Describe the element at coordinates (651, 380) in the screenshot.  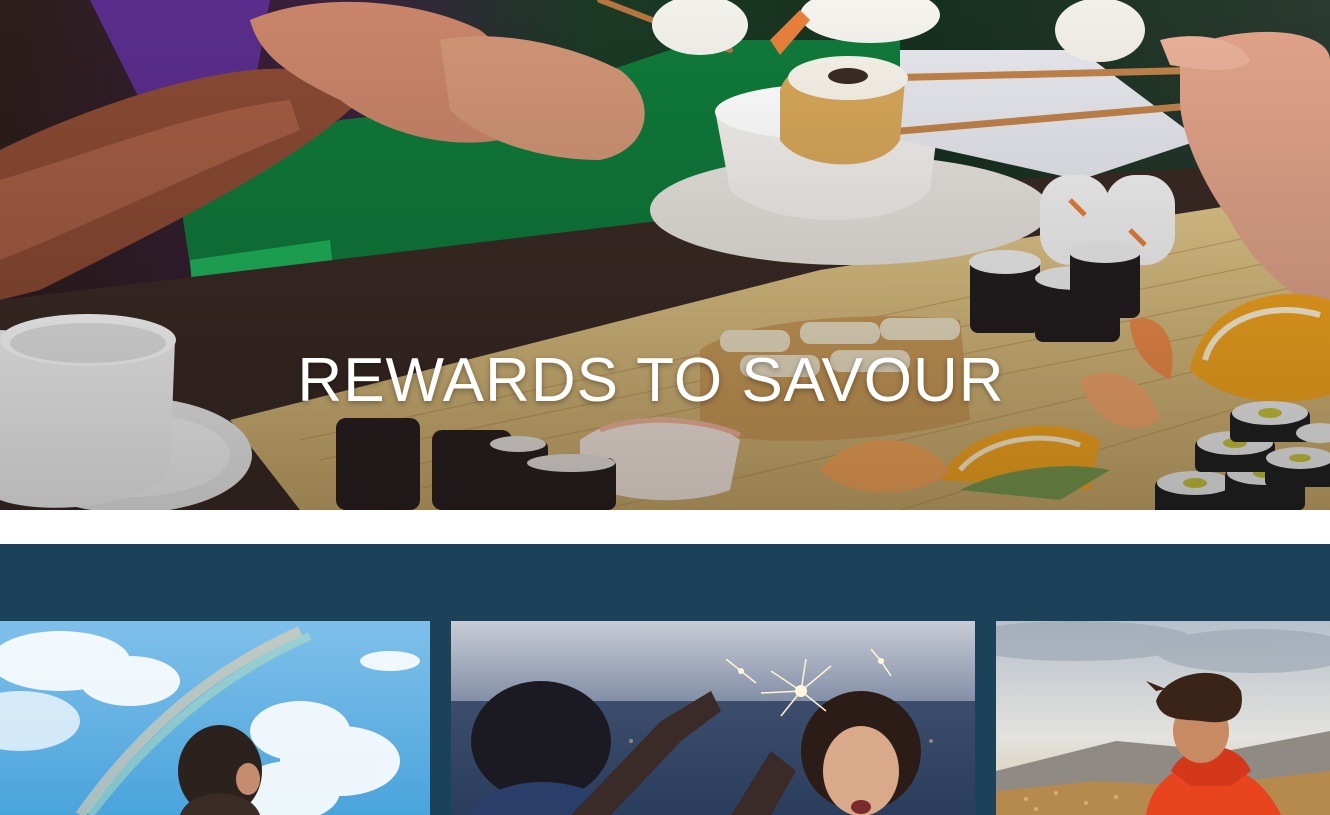
I see `hero-title: REWARDS TO SAVOUR` at that location.